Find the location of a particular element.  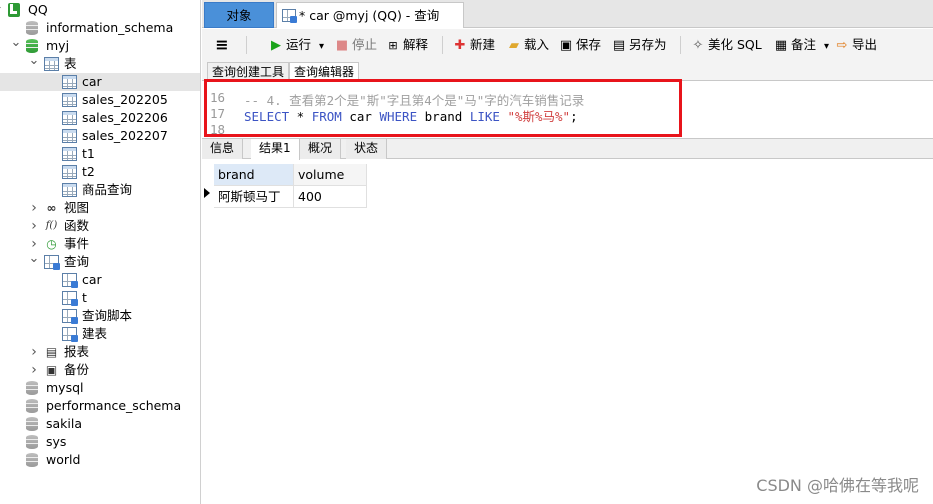

save-button: ▣ 保存 is located at coordinates (579, 45).